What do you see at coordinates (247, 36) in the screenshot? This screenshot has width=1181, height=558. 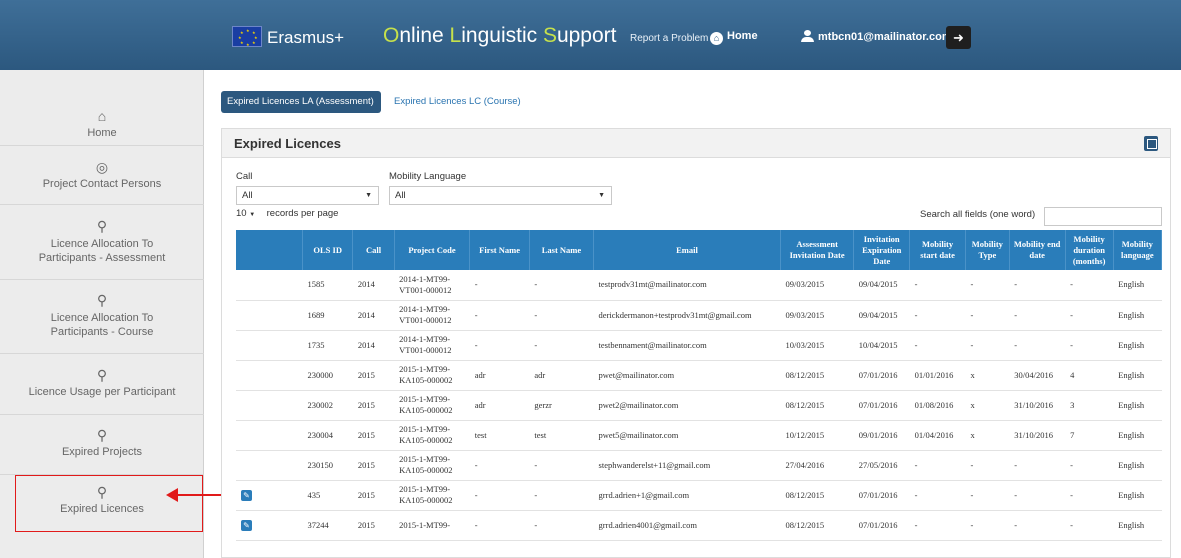 I see `eu-flag-icon: ★ ★ ★ ★ ★ ★ ★ ★` at bounding box center [247, 36].